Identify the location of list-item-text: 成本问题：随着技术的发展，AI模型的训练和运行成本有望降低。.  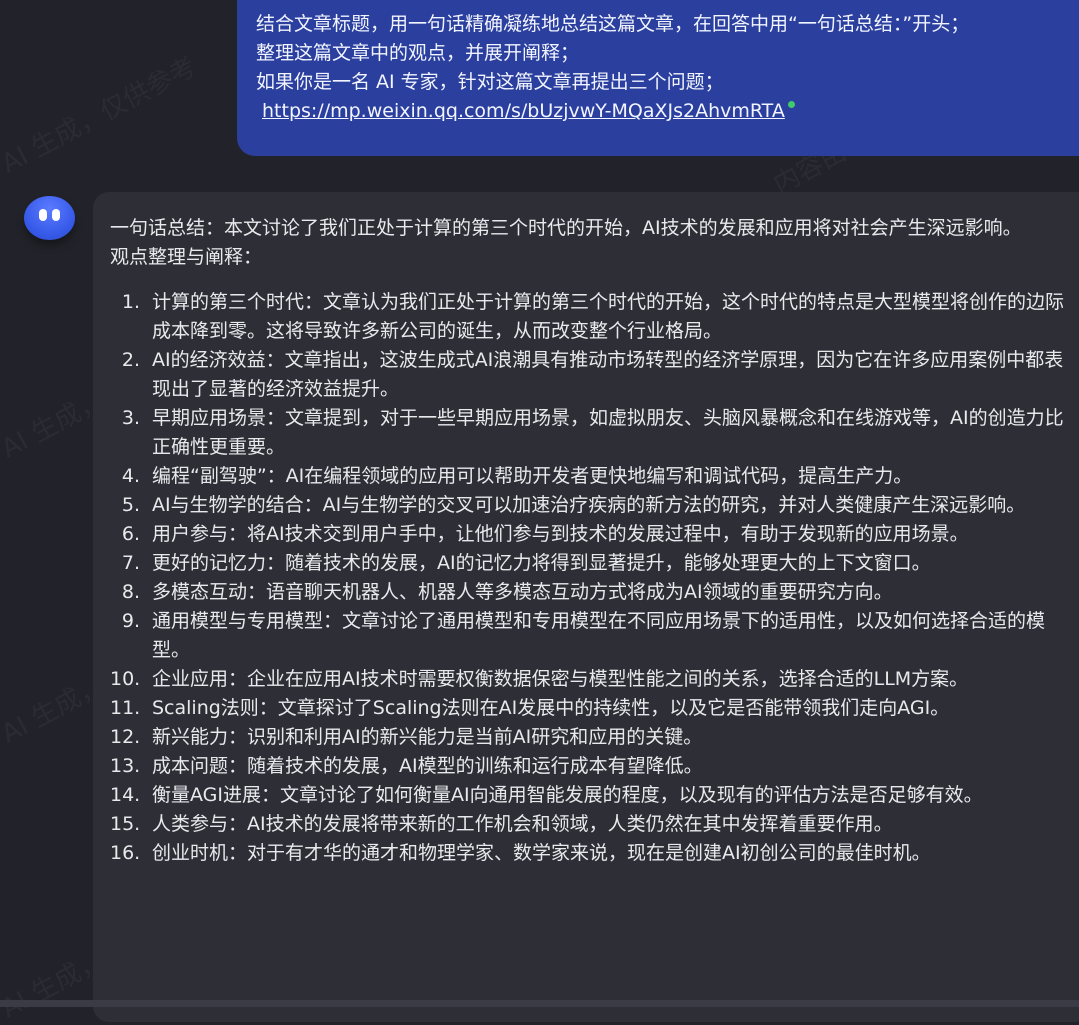
(427, 766).